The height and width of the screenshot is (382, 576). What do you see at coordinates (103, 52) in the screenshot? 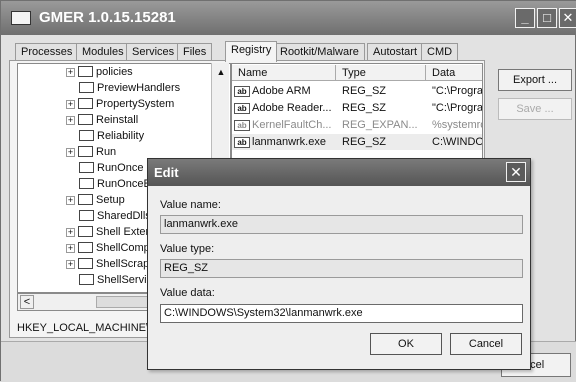
I see `tab-modules: Modules` at bounding box center [103, 52].